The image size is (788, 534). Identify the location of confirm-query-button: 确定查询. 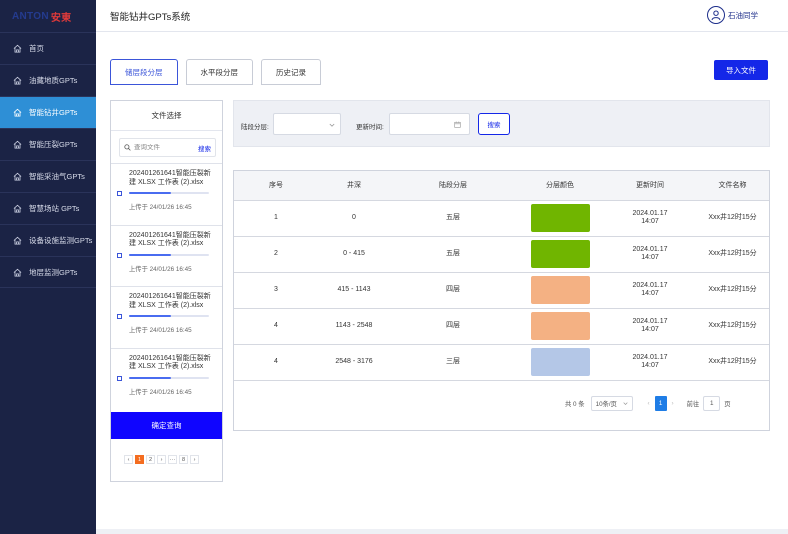
(166, 425).